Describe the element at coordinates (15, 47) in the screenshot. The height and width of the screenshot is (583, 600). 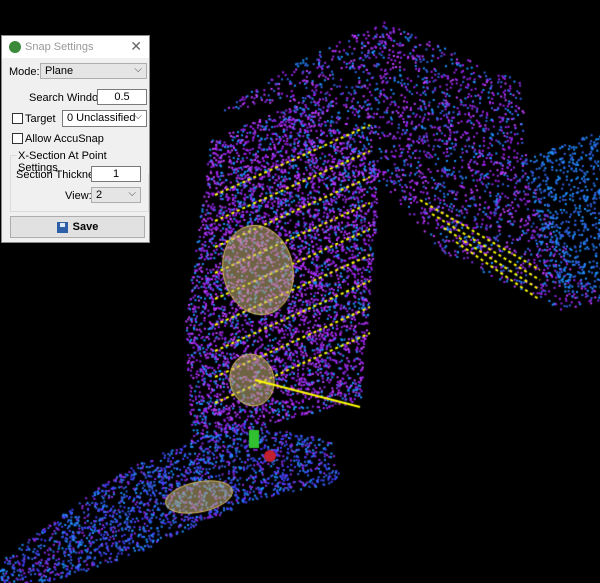
I see `app-logo-icon` at that location.